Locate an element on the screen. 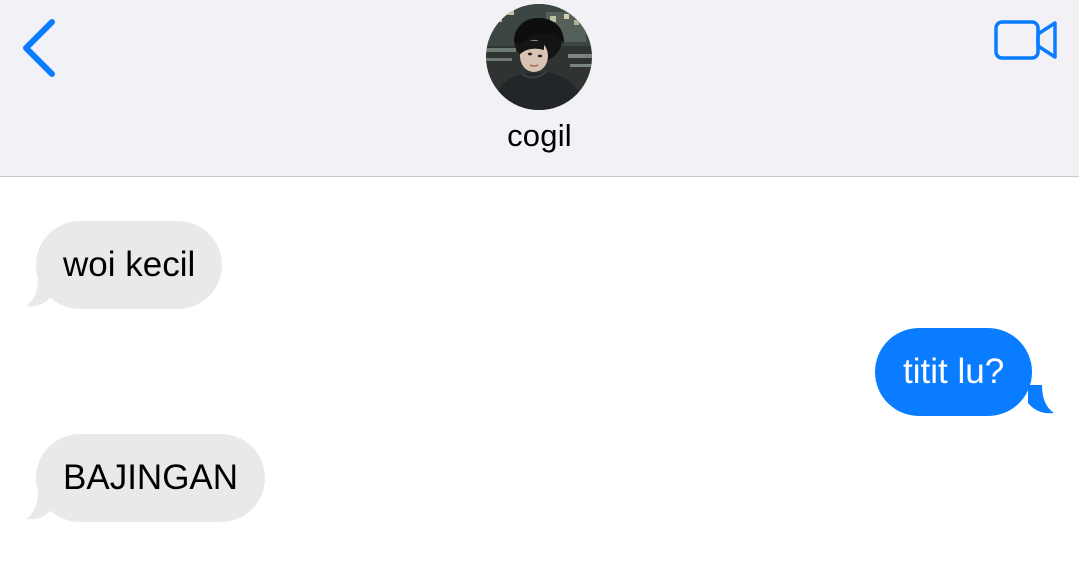 The width and height of the screenshot is (1079, 570). message-text: woi kecil is located at coordinates (129, 264).